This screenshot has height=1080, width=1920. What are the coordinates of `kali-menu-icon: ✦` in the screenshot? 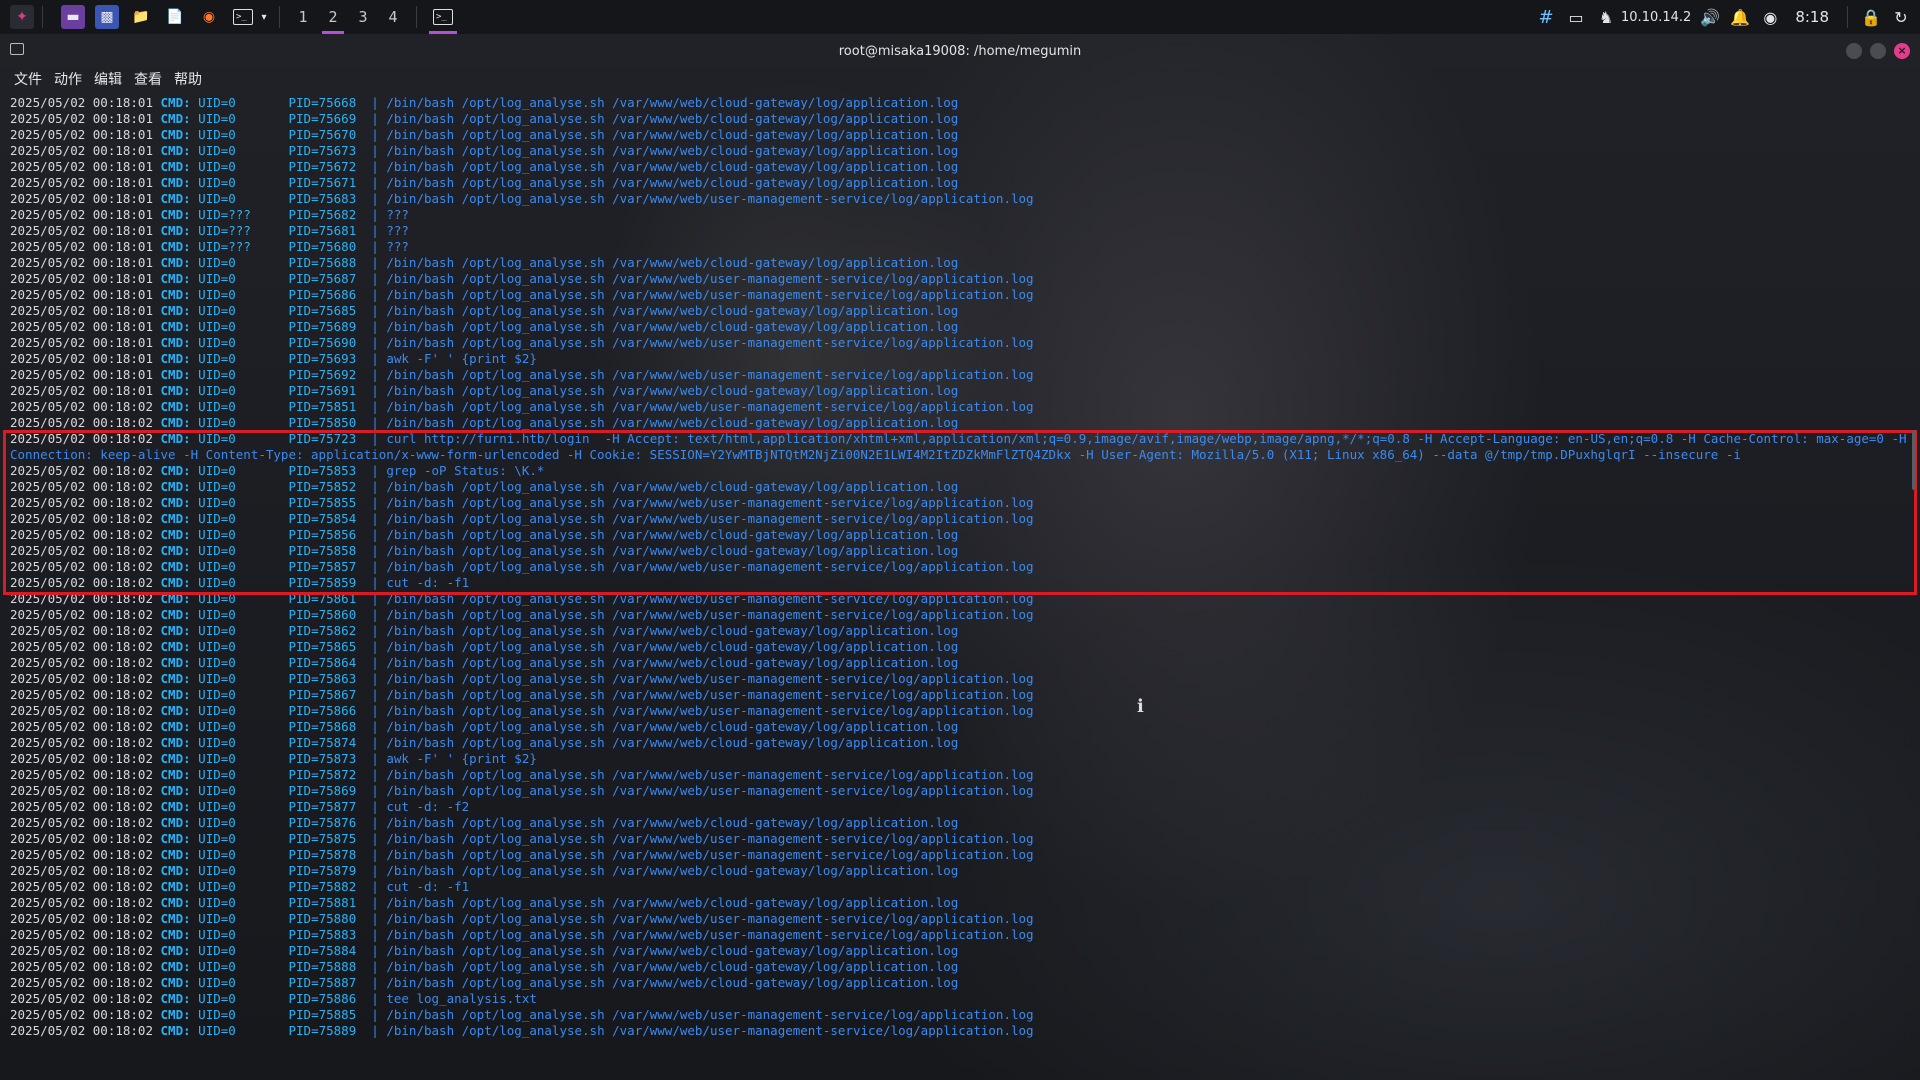 It's located at (22, 17).